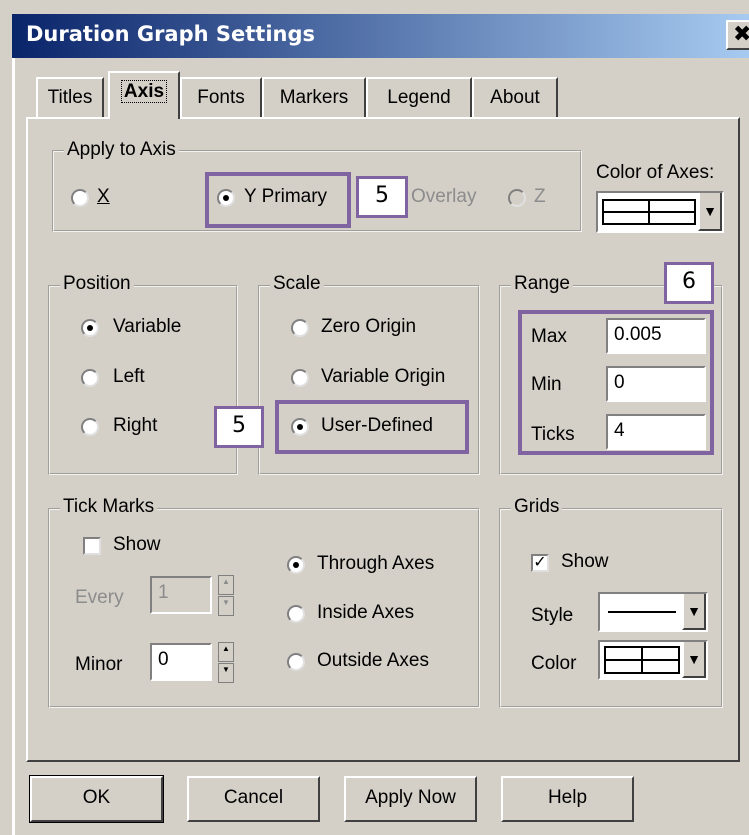 This screenshot has width=749, height=835. What do you see at coordinates (171, 34) in the screenshot?
I see `window-title: Duration Graph Settings` at bounding box center [171, 34].